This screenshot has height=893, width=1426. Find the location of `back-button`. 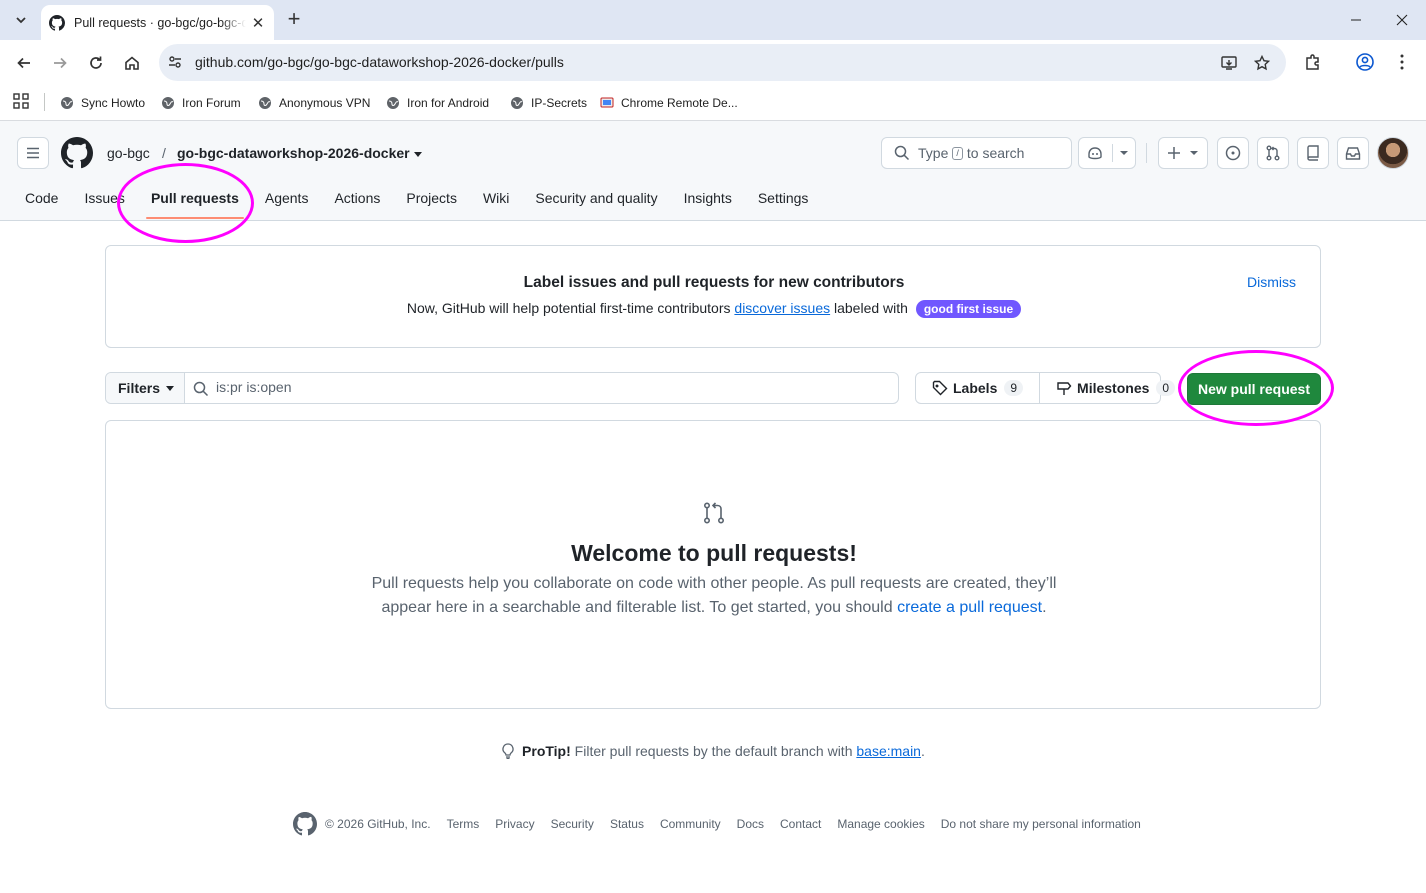

back-button is located at coordinates (24, 63).